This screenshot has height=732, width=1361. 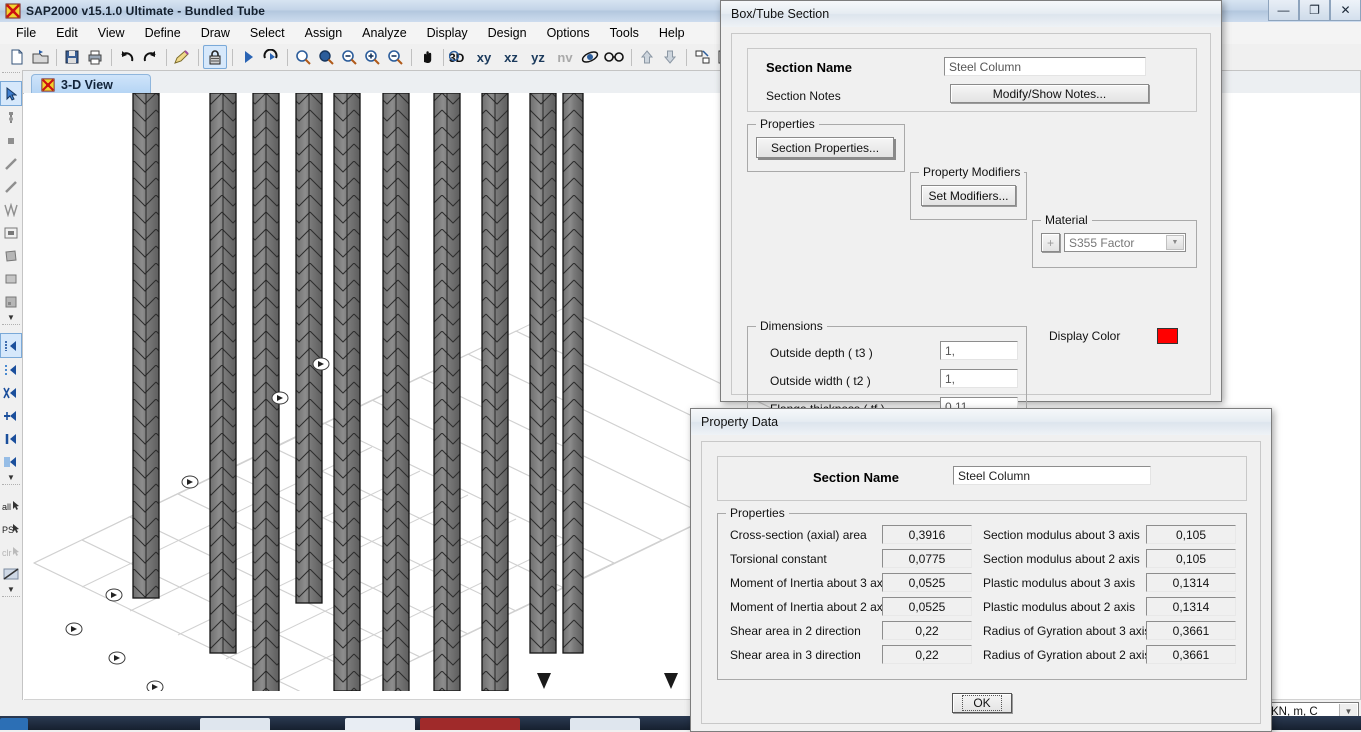 What do you see at coordinates (809, 67) in the screenshot?
I see `section-name-label: Section Name` at bounding box center [809, 67].